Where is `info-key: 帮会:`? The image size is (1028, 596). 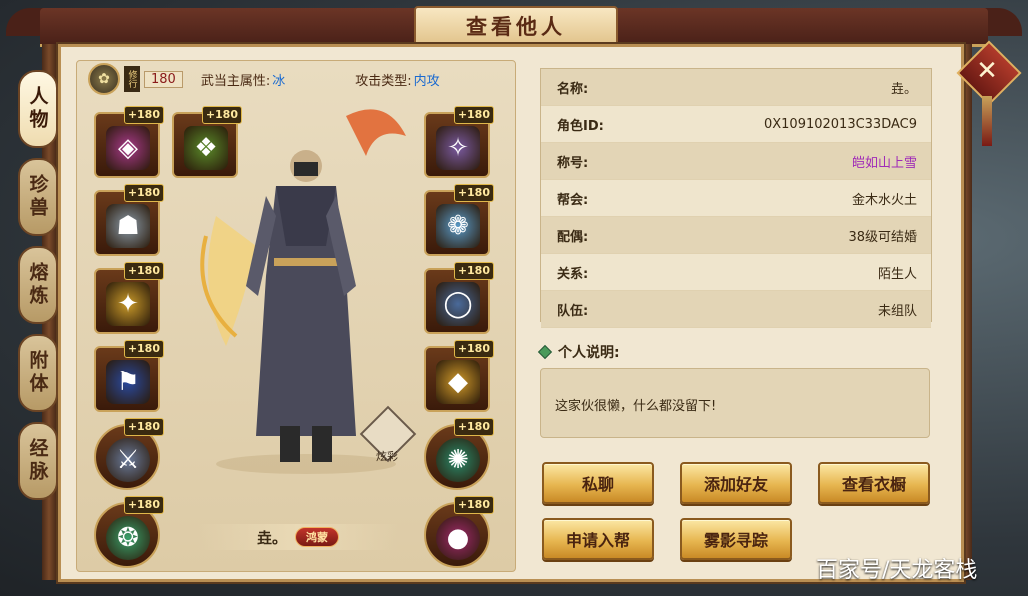 info-key: 帮会: is located at coordinates (573, 200).